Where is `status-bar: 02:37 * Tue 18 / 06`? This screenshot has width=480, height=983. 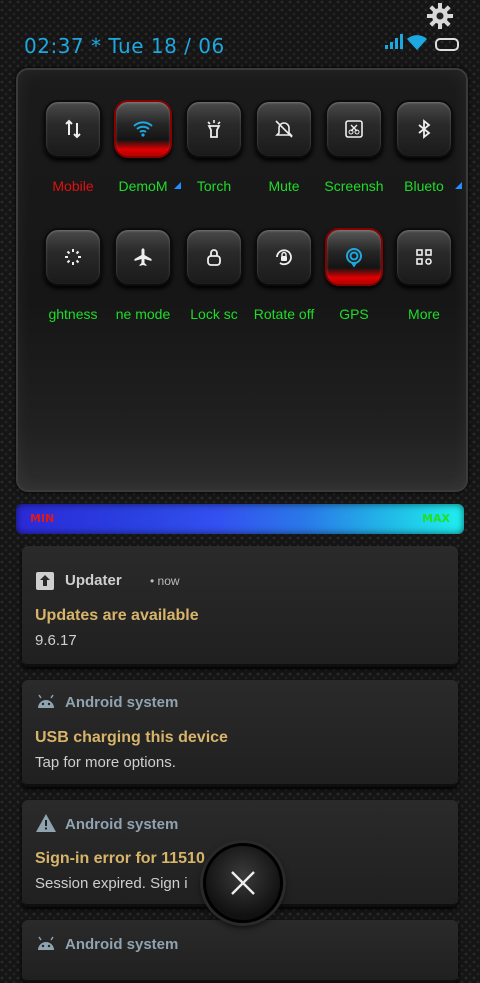
status-bar: 02:37 * Tue 18 / 06 is located at coordinates (240, 30).